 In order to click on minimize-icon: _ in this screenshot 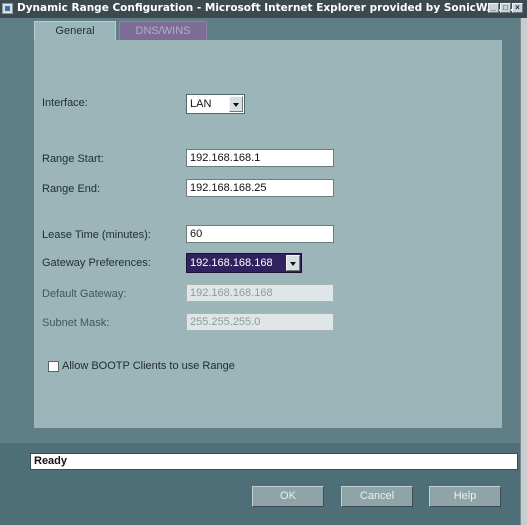, I will do `click(493, 8)`.